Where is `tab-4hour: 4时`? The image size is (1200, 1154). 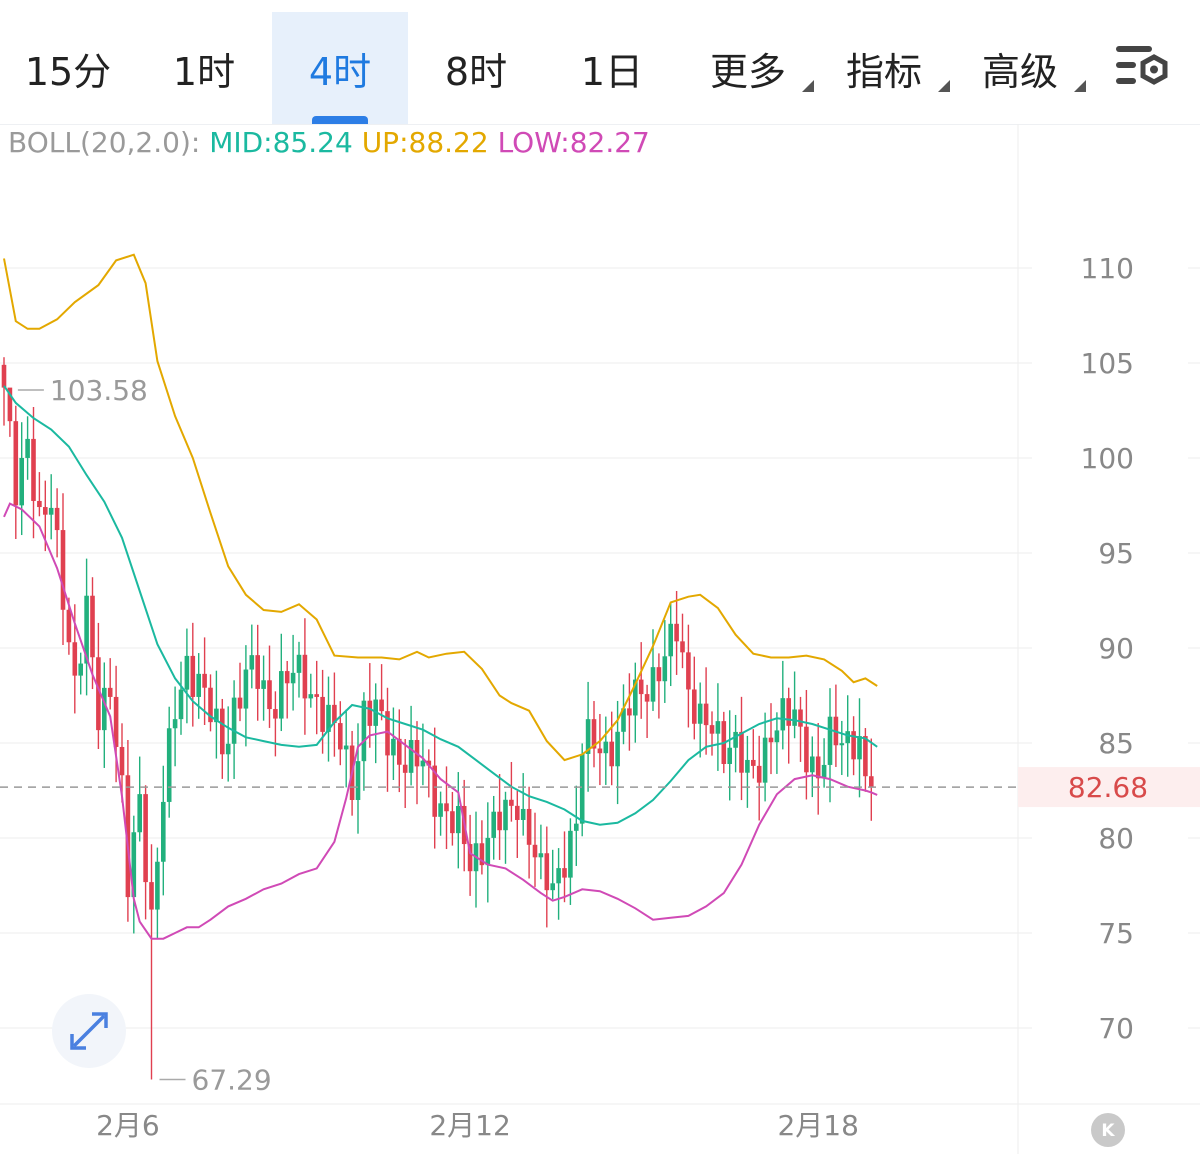
tab-4hour: 4时 is located at coordinates (340, 68).